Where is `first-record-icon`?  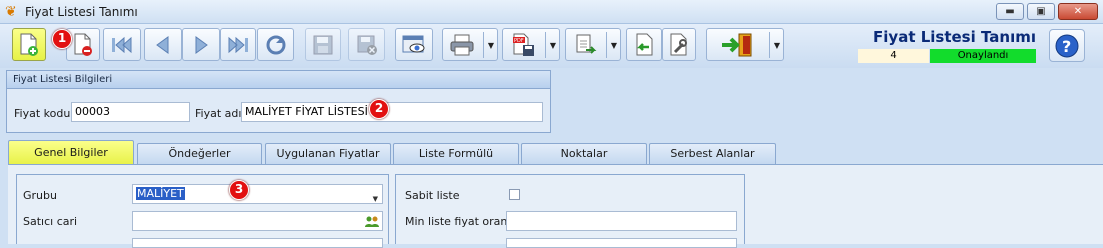 first-record-icon is located at coordinates (122, 44).